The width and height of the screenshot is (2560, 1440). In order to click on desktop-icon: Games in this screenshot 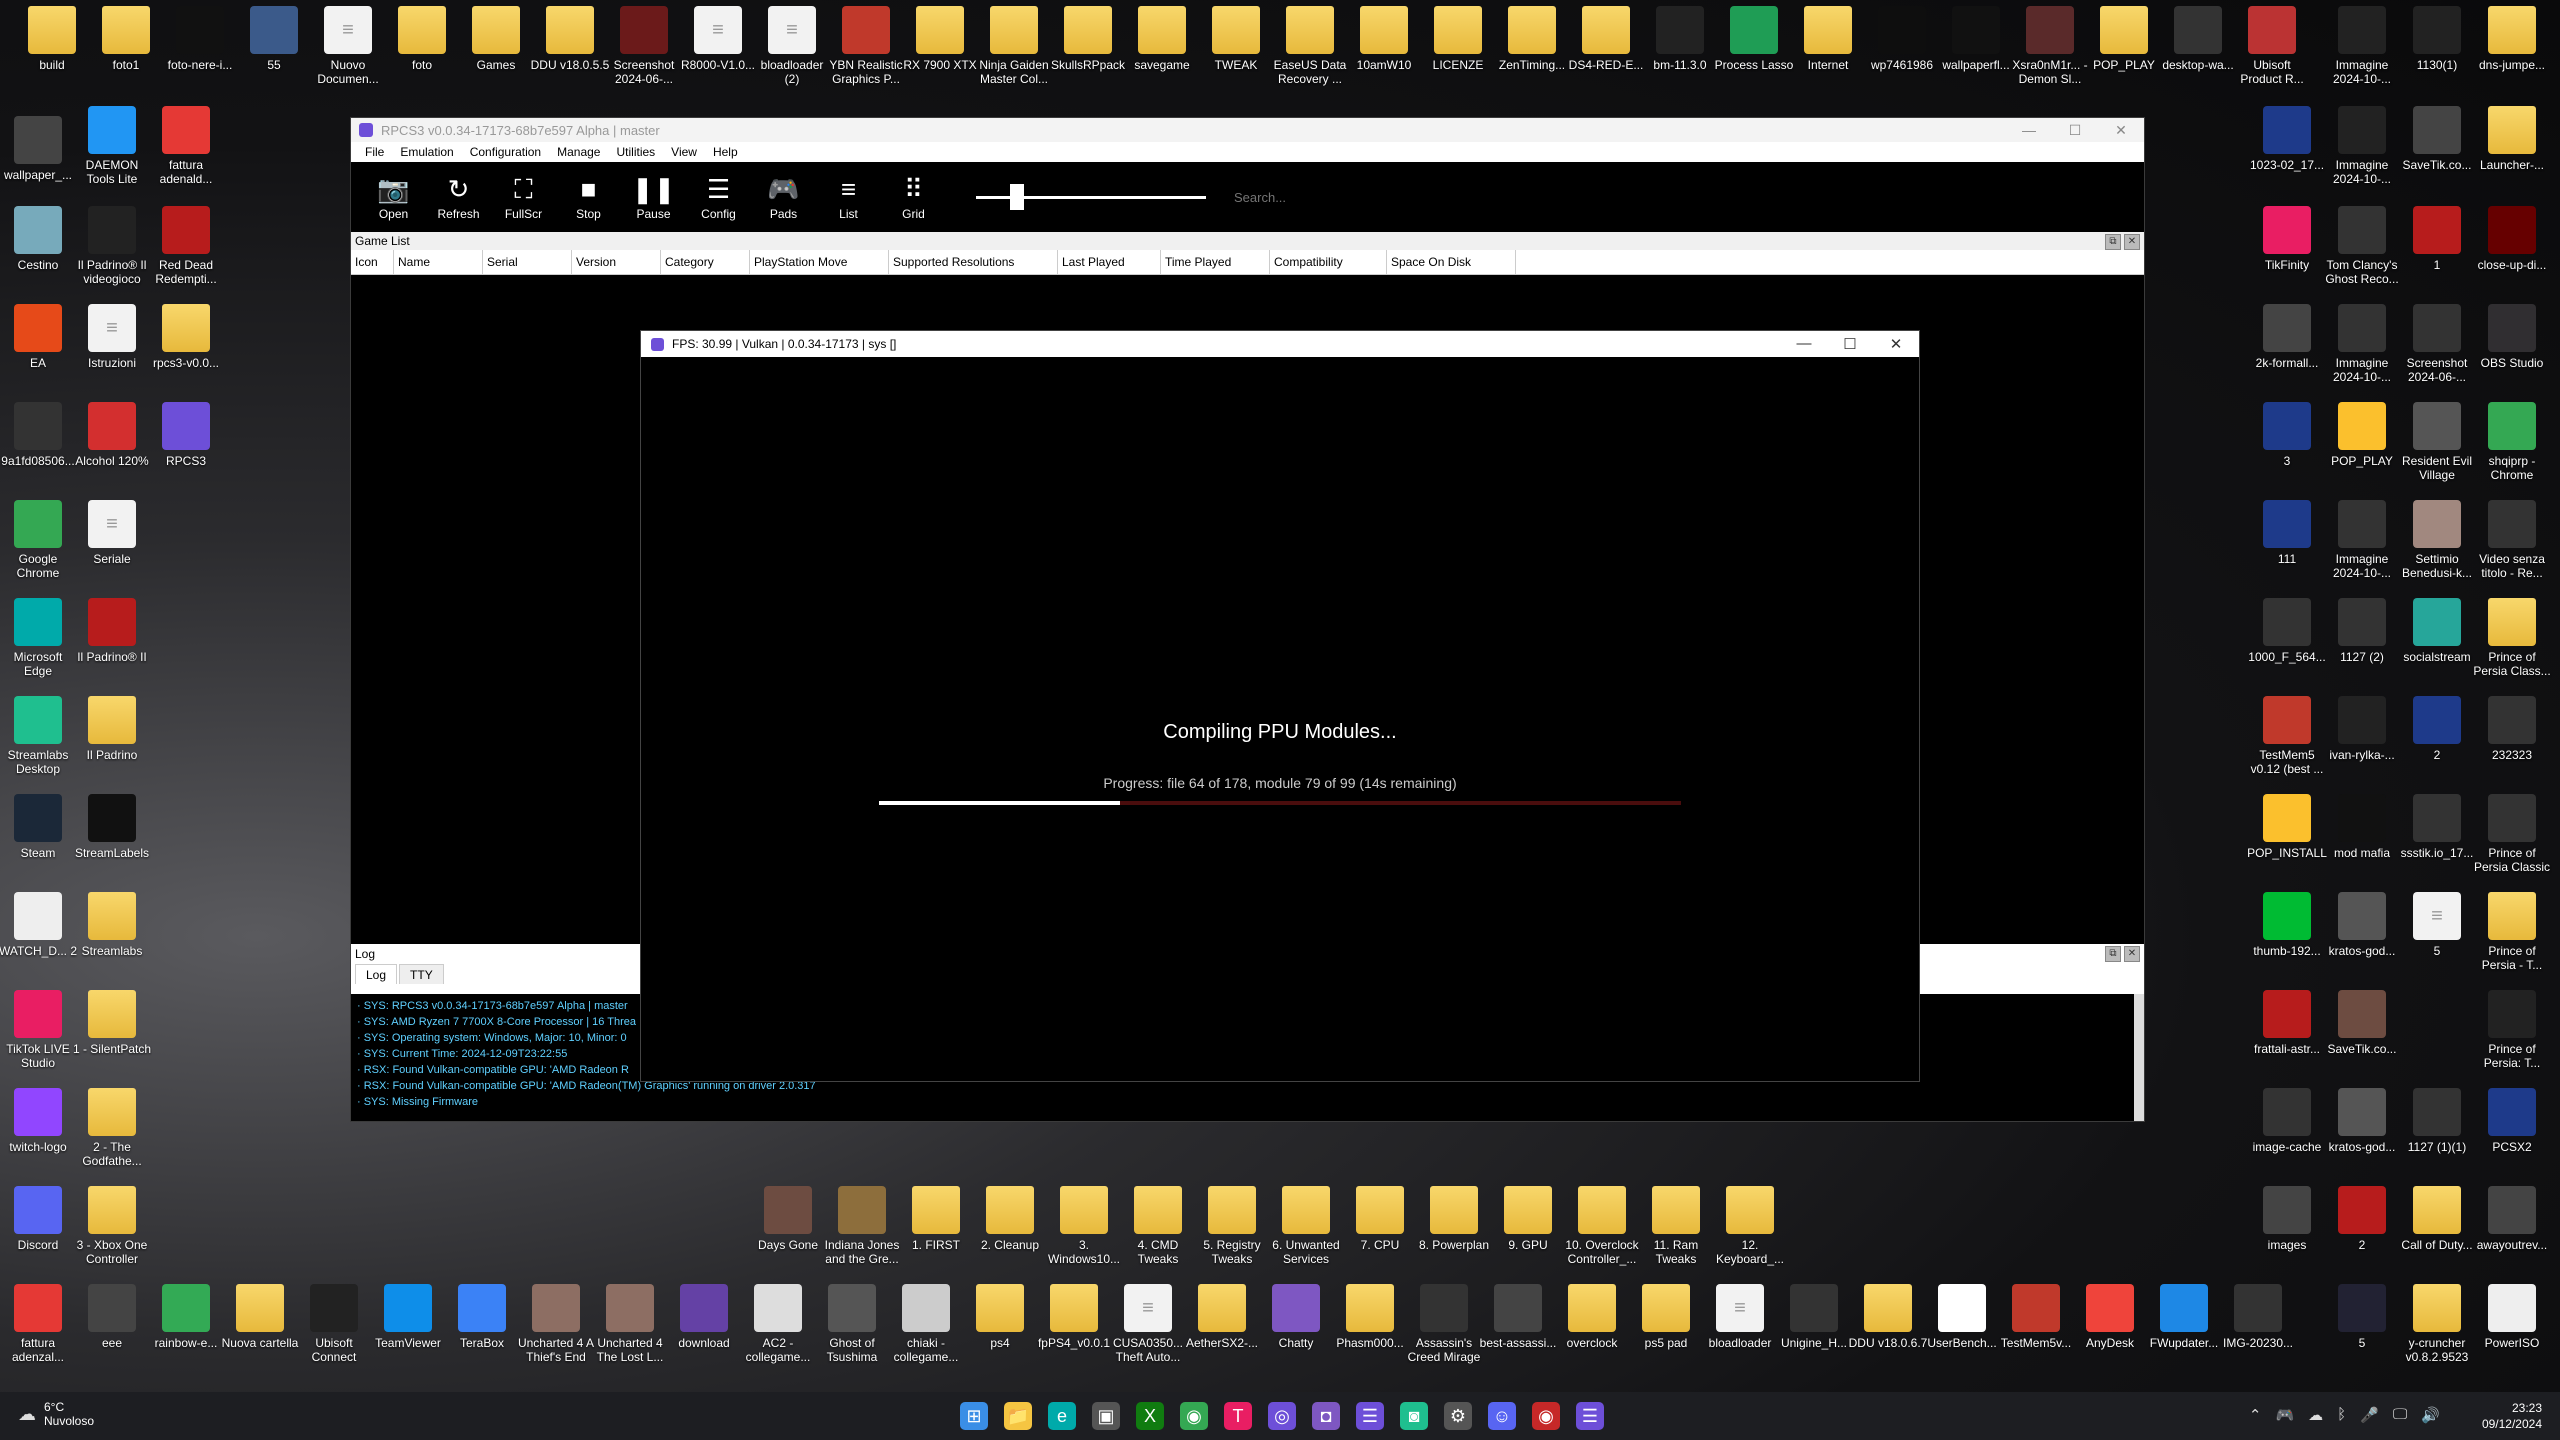, I will do `click(496, 39)`.